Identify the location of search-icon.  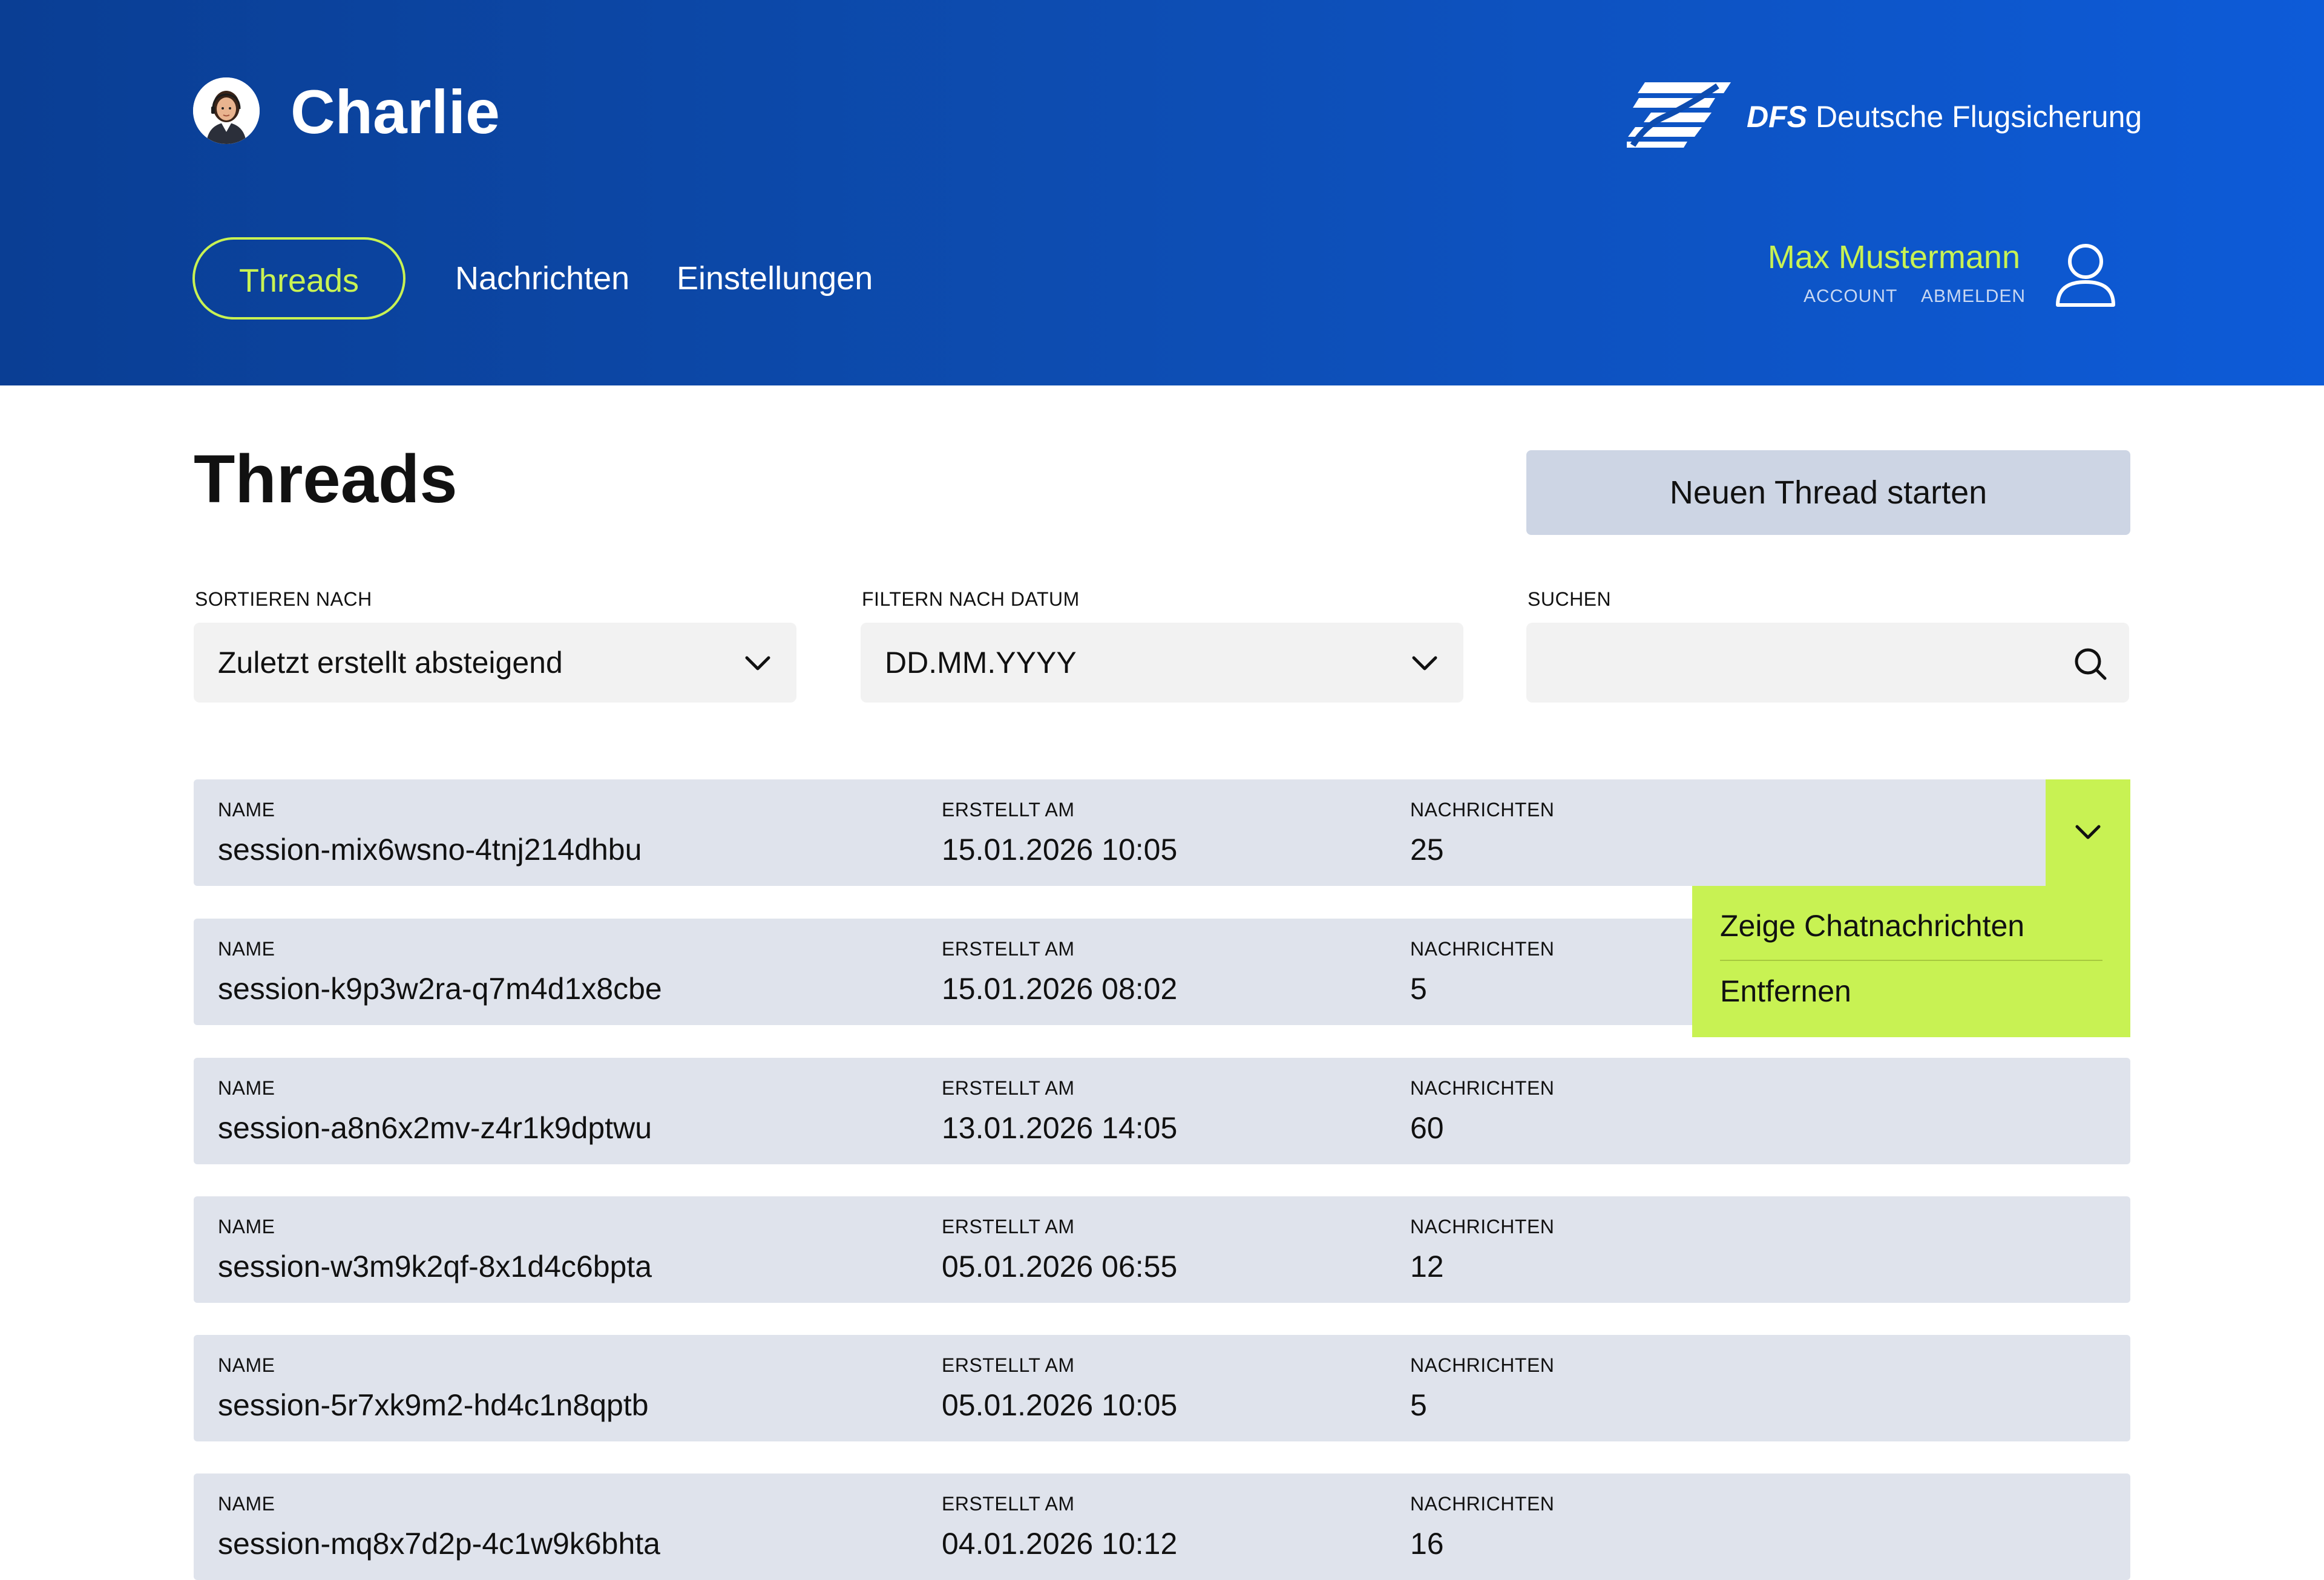
(2090, 664).